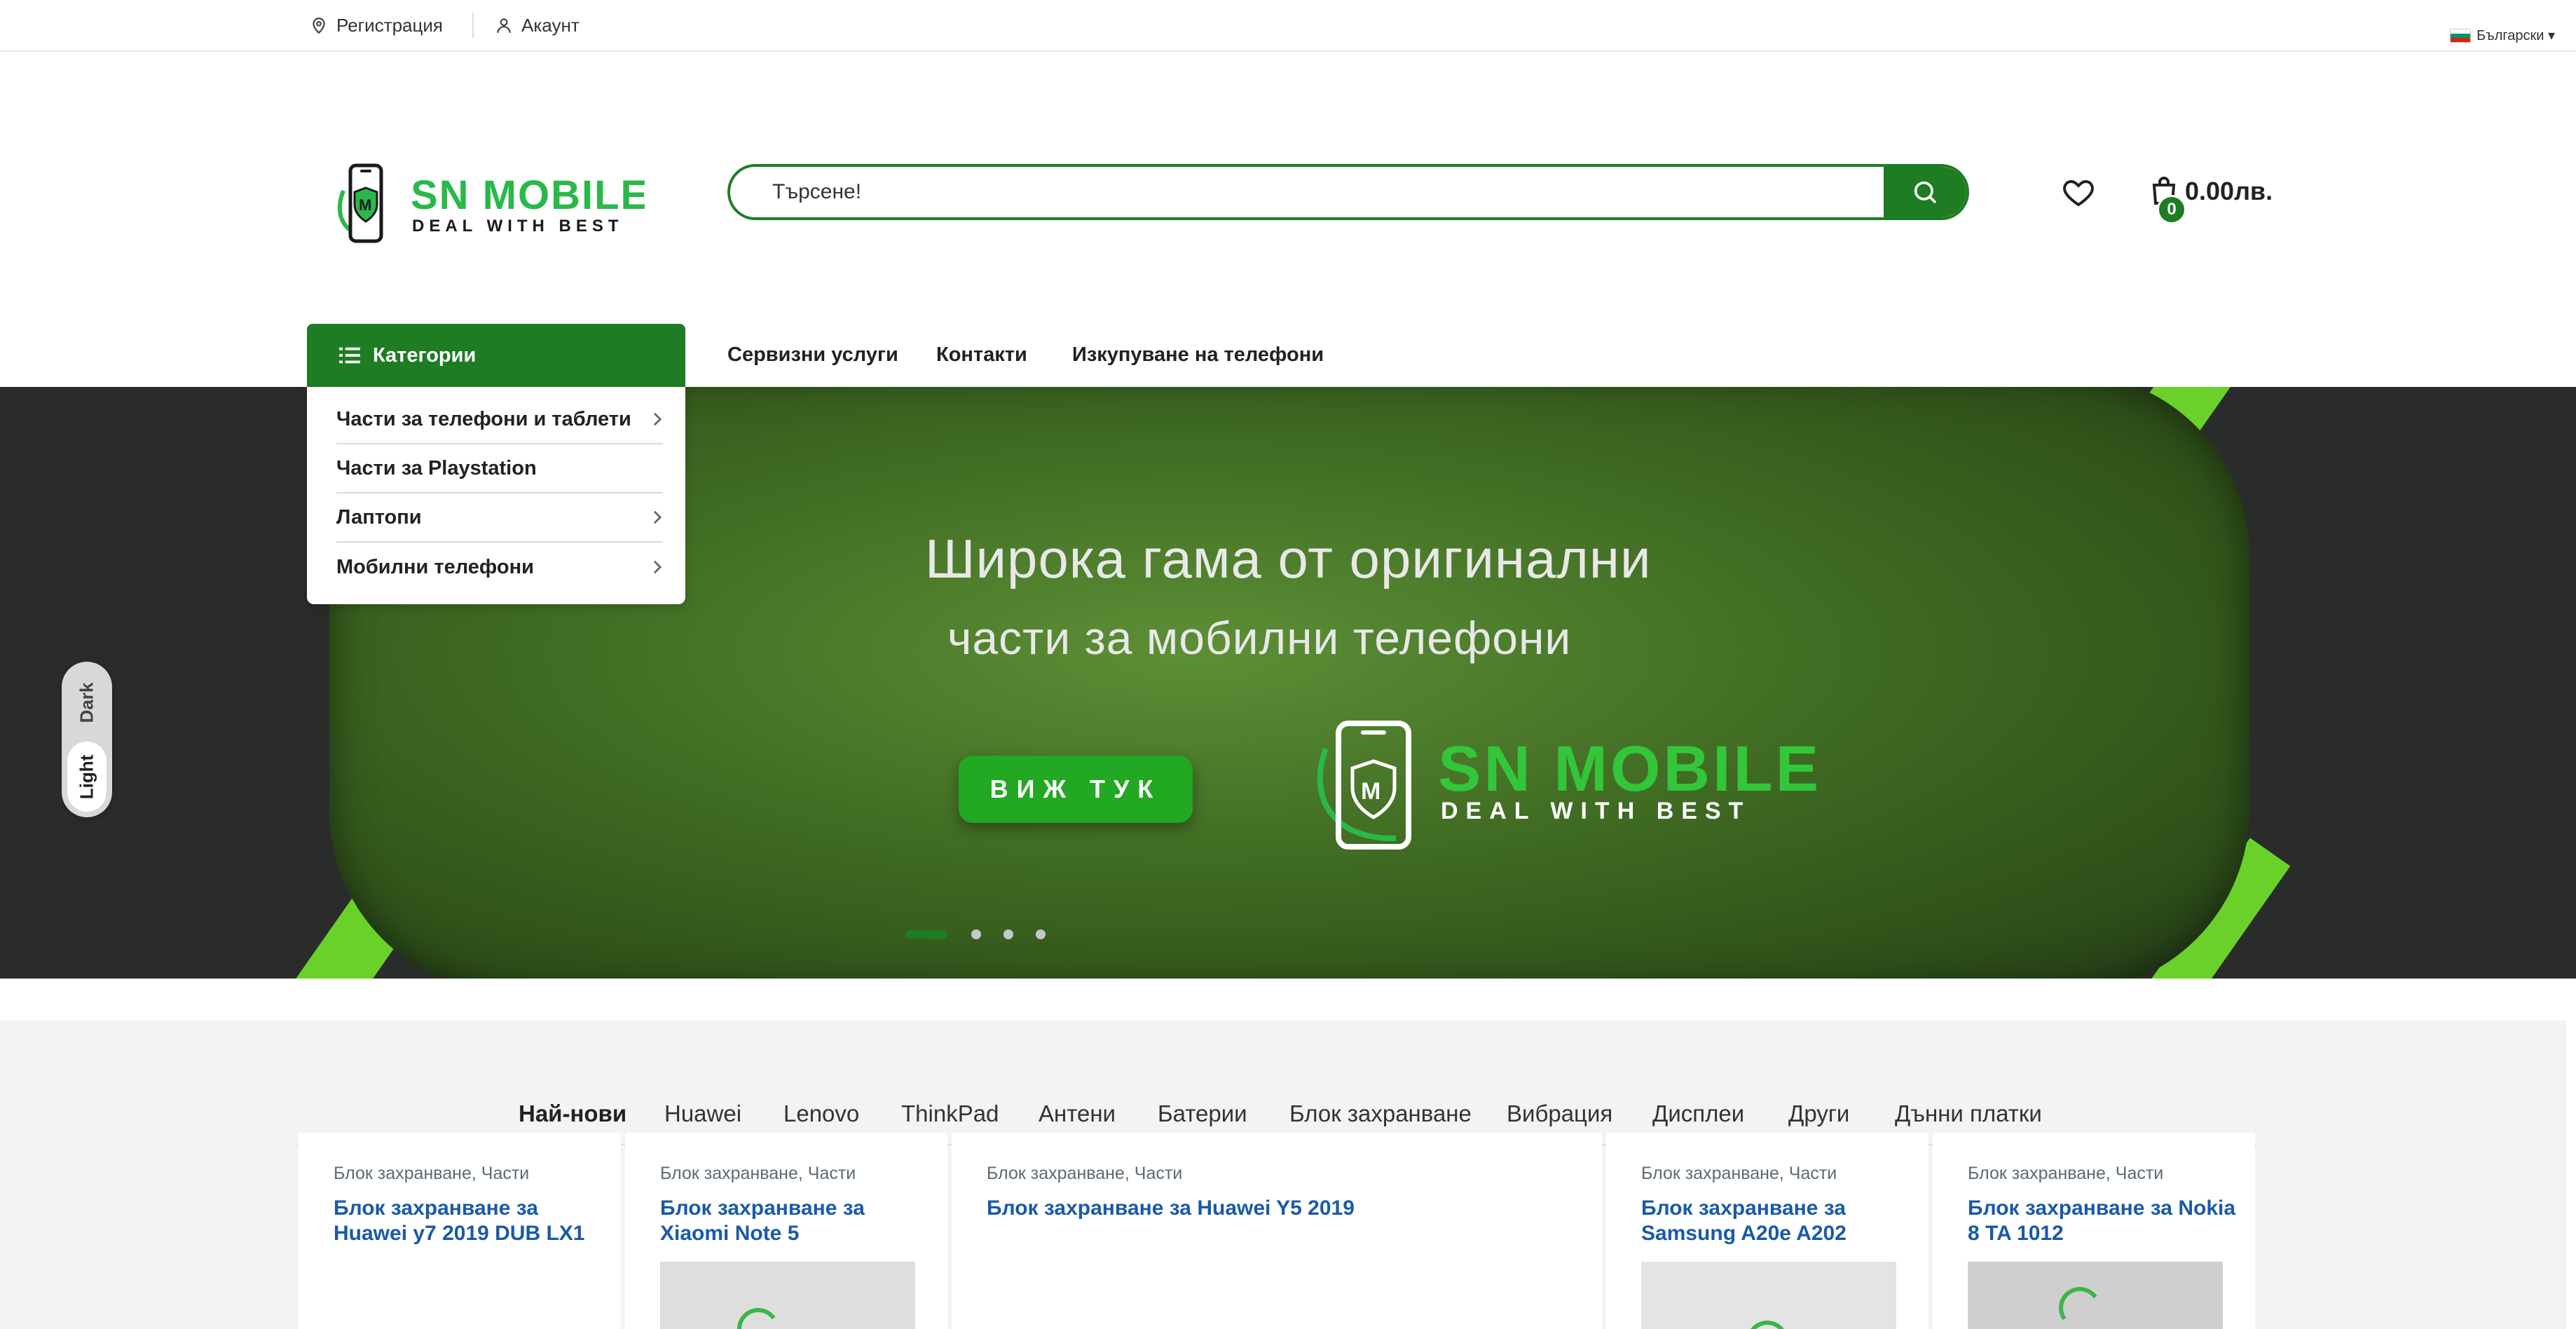 The width and height of the screenshot is (2576, 1329). Describe the element at coordinates (436, 467) in the screenshot. I see `category-item-label: Части за Playstation` at that location.